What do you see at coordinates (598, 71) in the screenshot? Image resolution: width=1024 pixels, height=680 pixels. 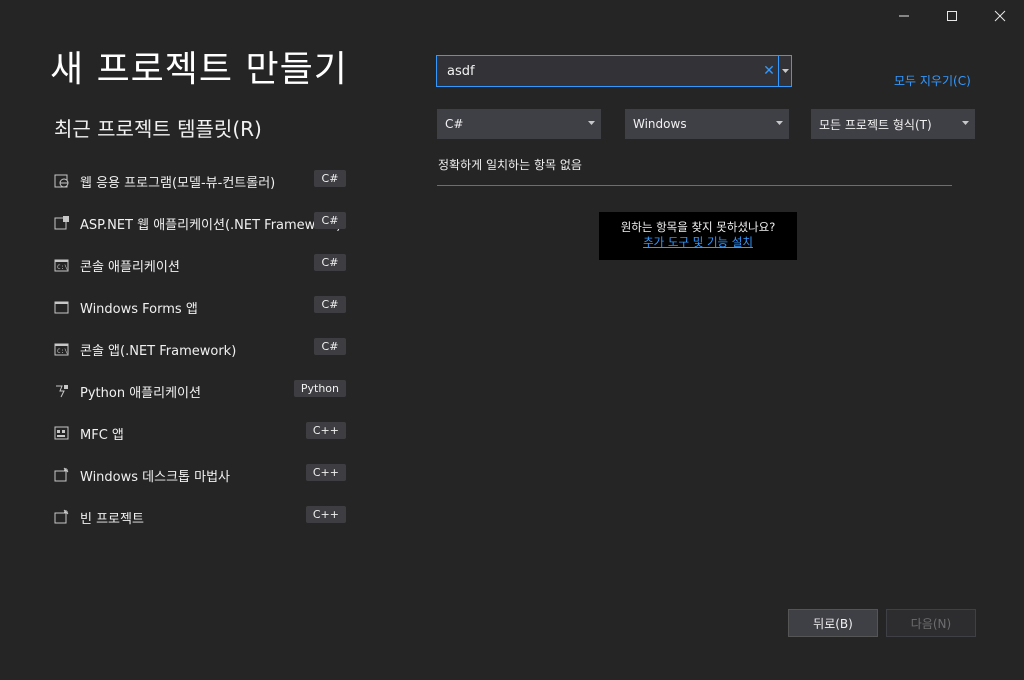 I see `search-input` at bounding box center [598, 71].